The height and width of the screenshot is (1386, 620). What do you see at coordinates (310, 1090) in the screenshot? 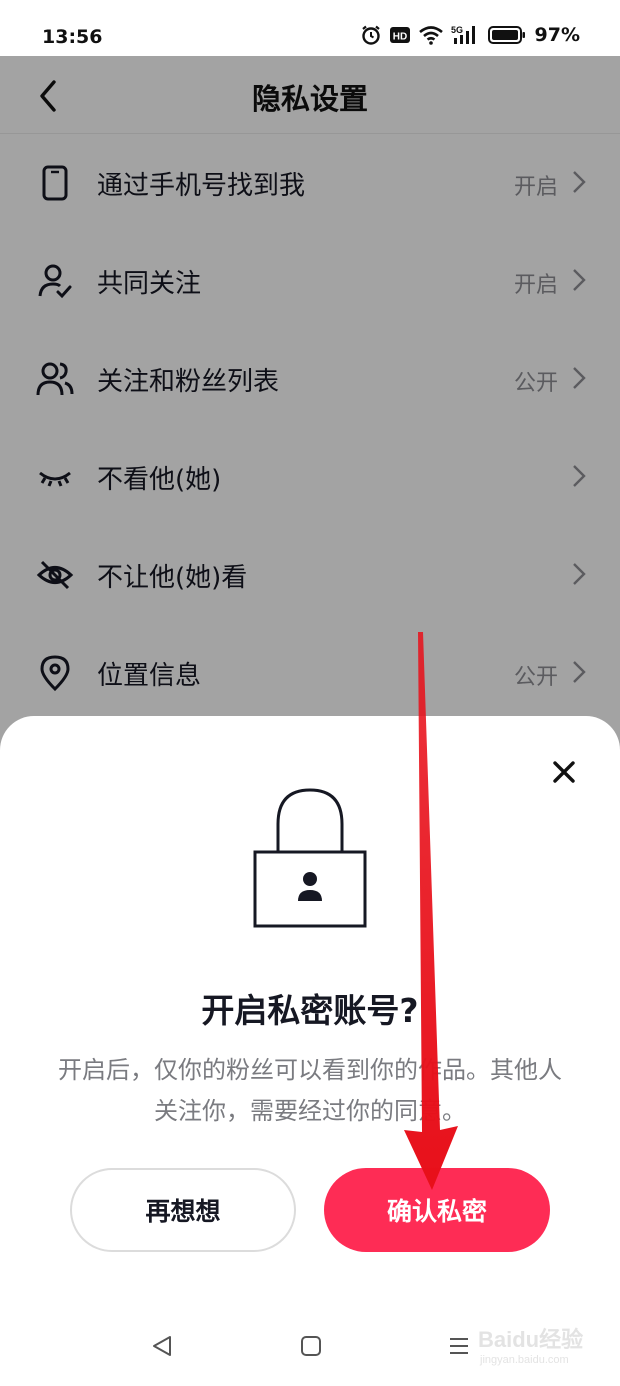
I see `dialog-description: 开启后，仅你的粉丝可以看到你的作品。其他人关注你，需要经过你的同意。` at bounding box center [310, 1090].